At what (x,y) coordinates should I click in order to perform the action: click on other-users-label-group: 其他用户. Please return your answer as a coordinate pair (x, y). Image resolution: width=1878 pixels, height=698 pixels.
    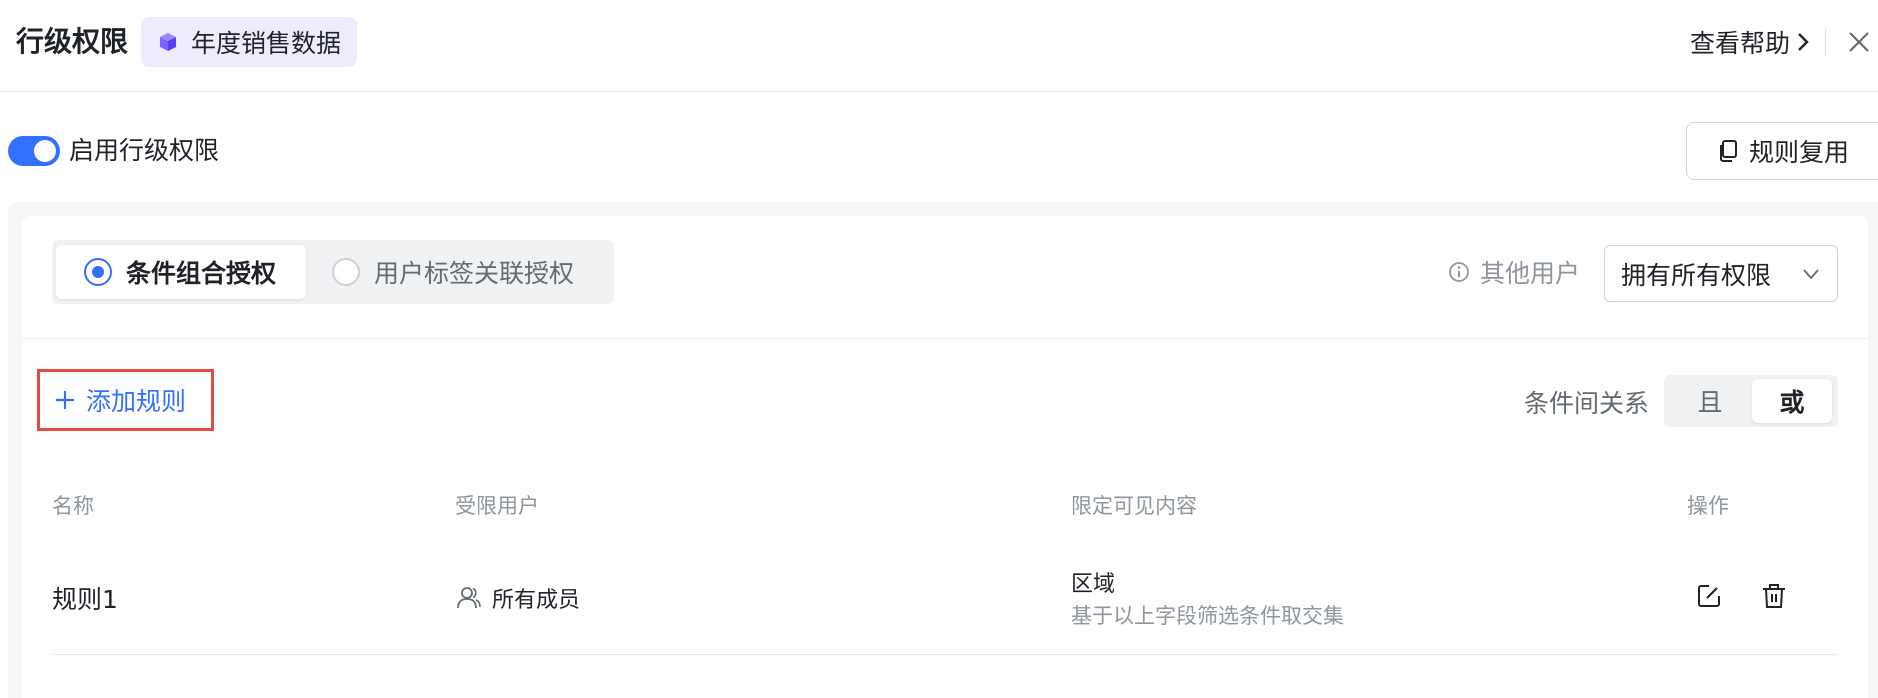
    Looking at the image, I should click on (1514, 272).